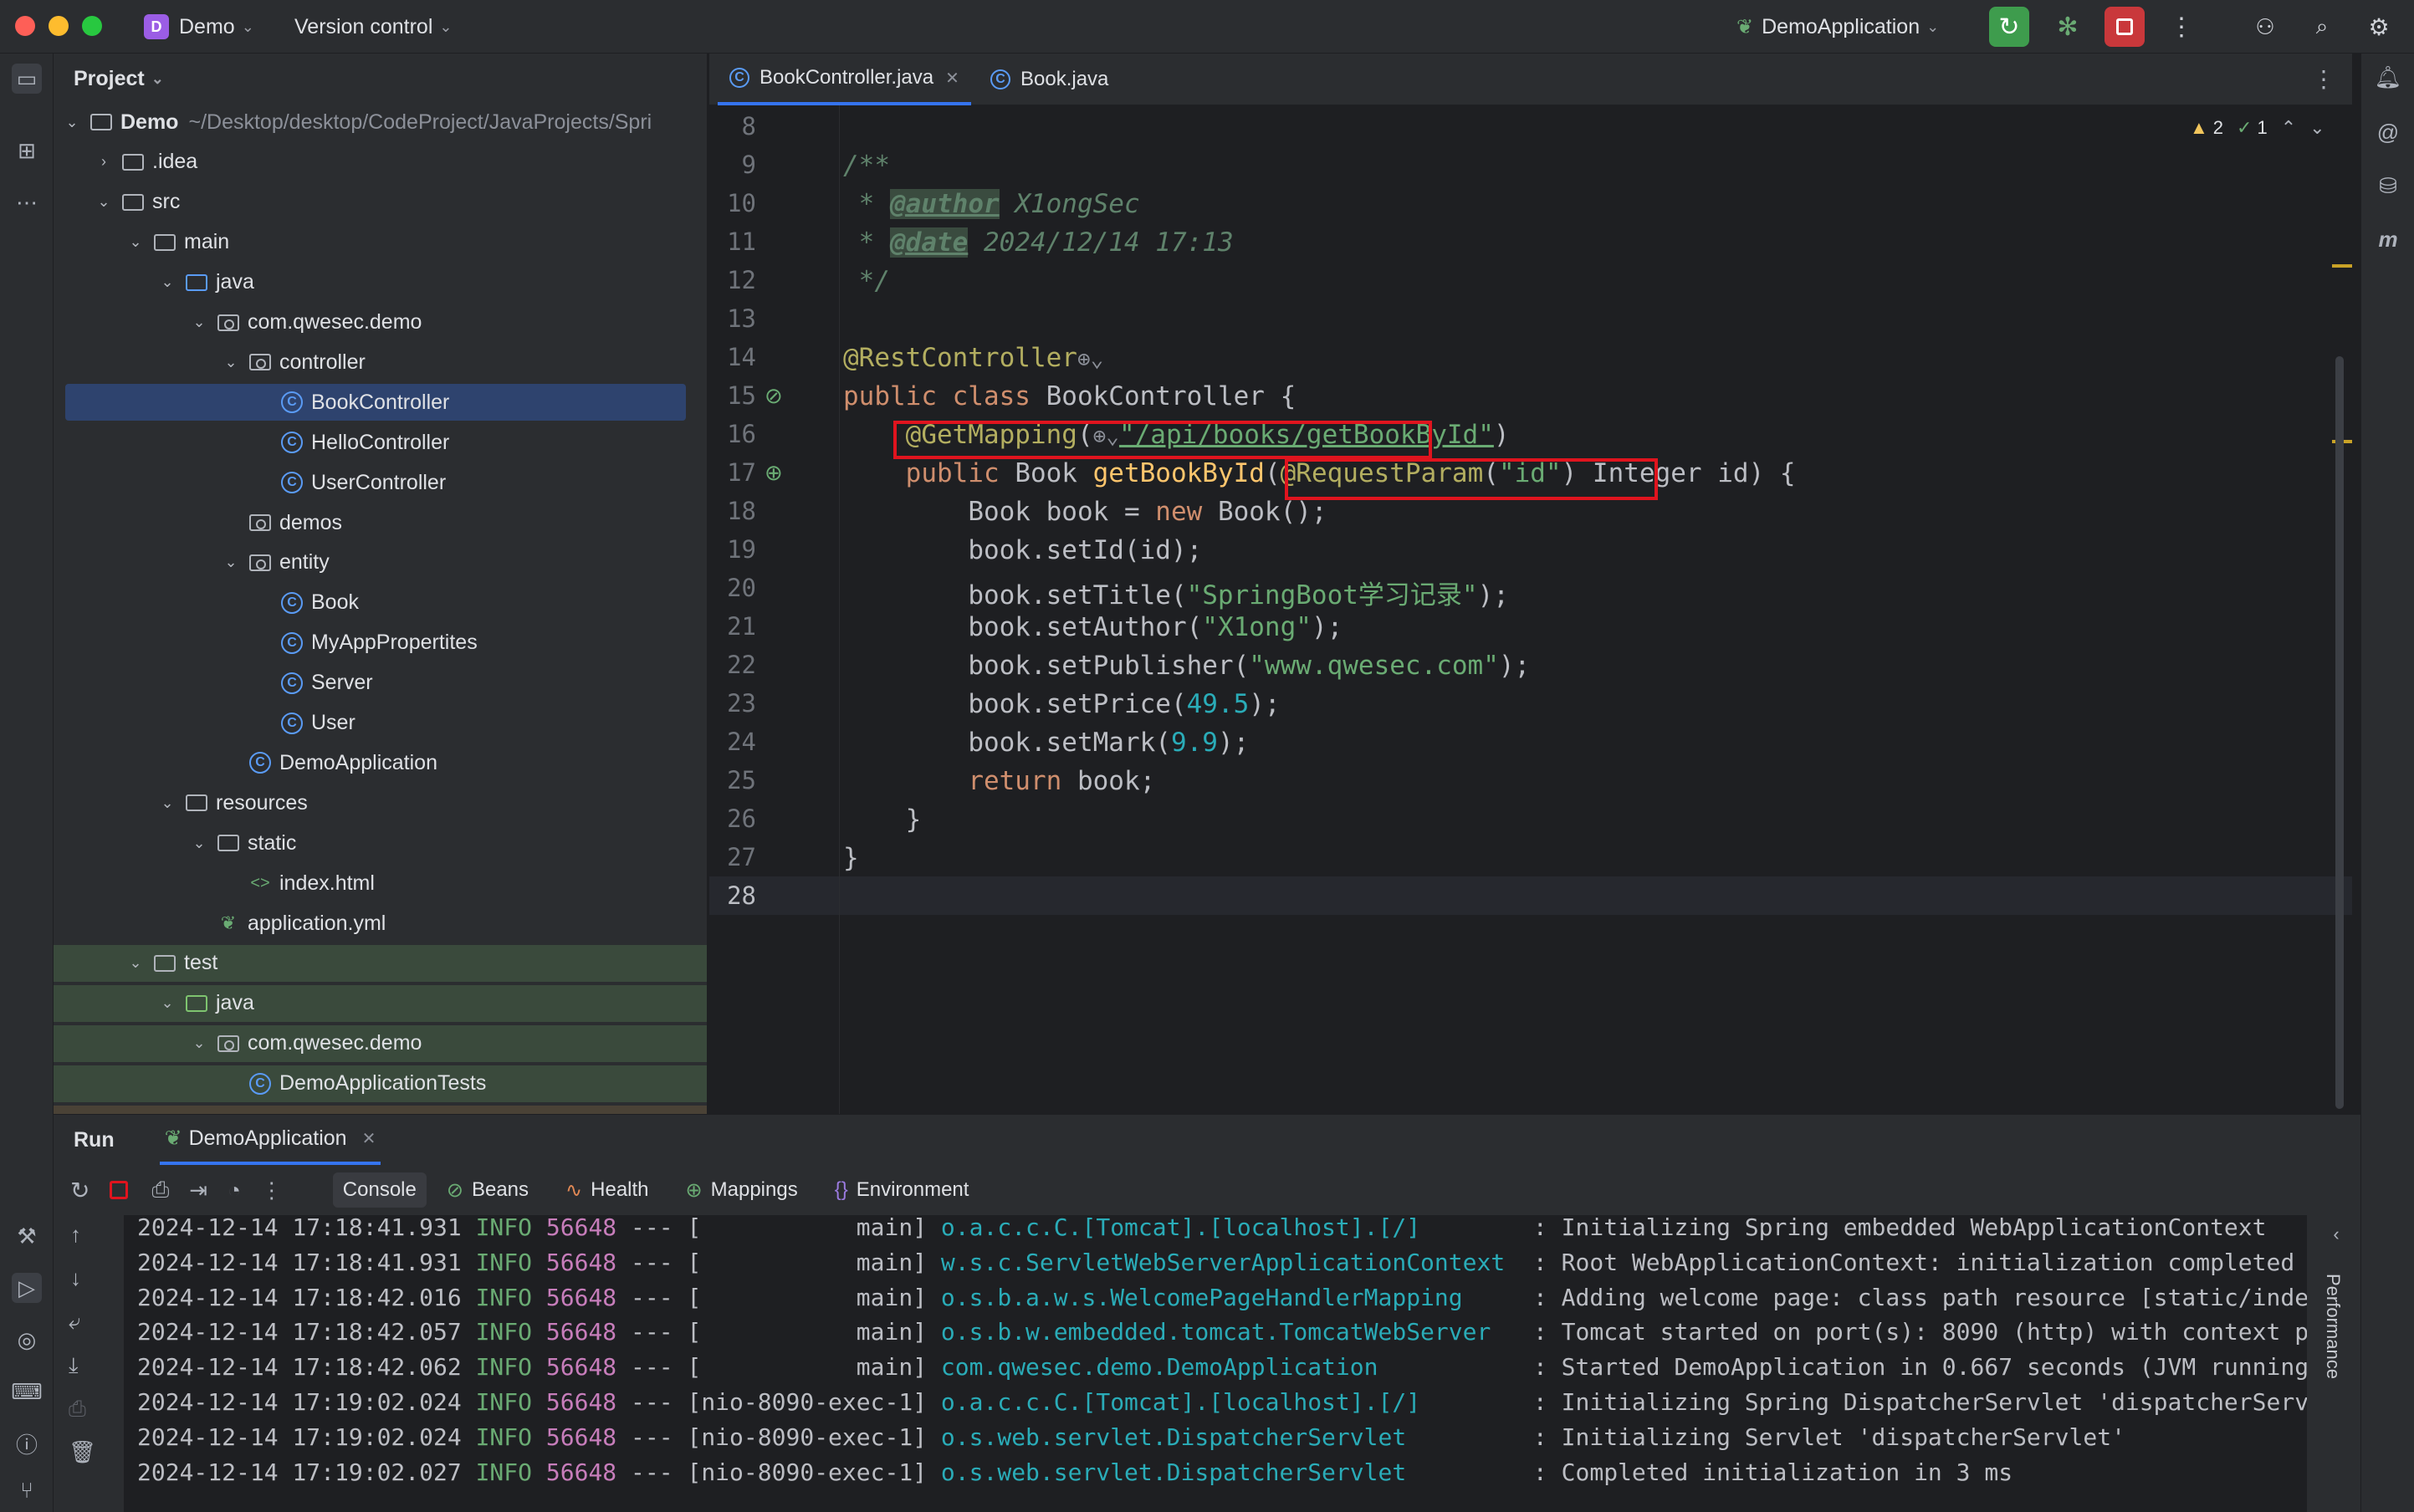 This screenshot has height=1512, width=2414. I want to click on tree-item: ⌄ entity, so click(380, 562).